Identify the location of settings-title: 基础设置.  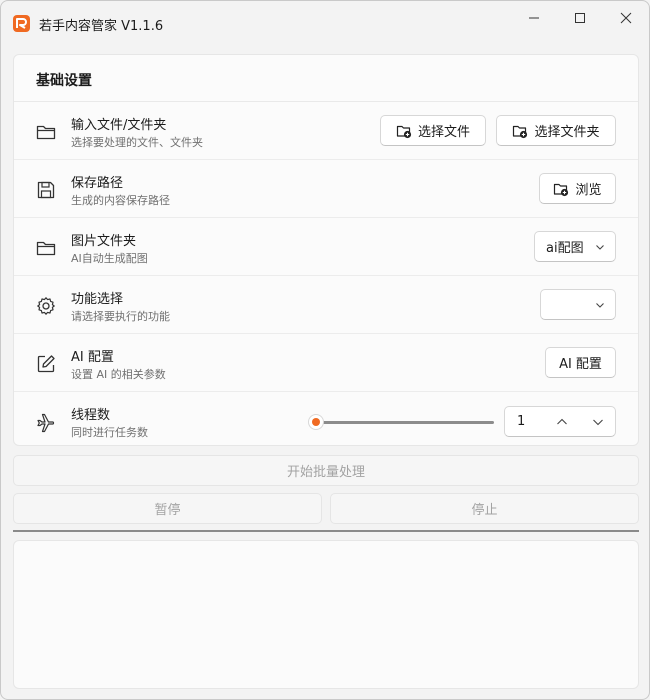
(64, 81).